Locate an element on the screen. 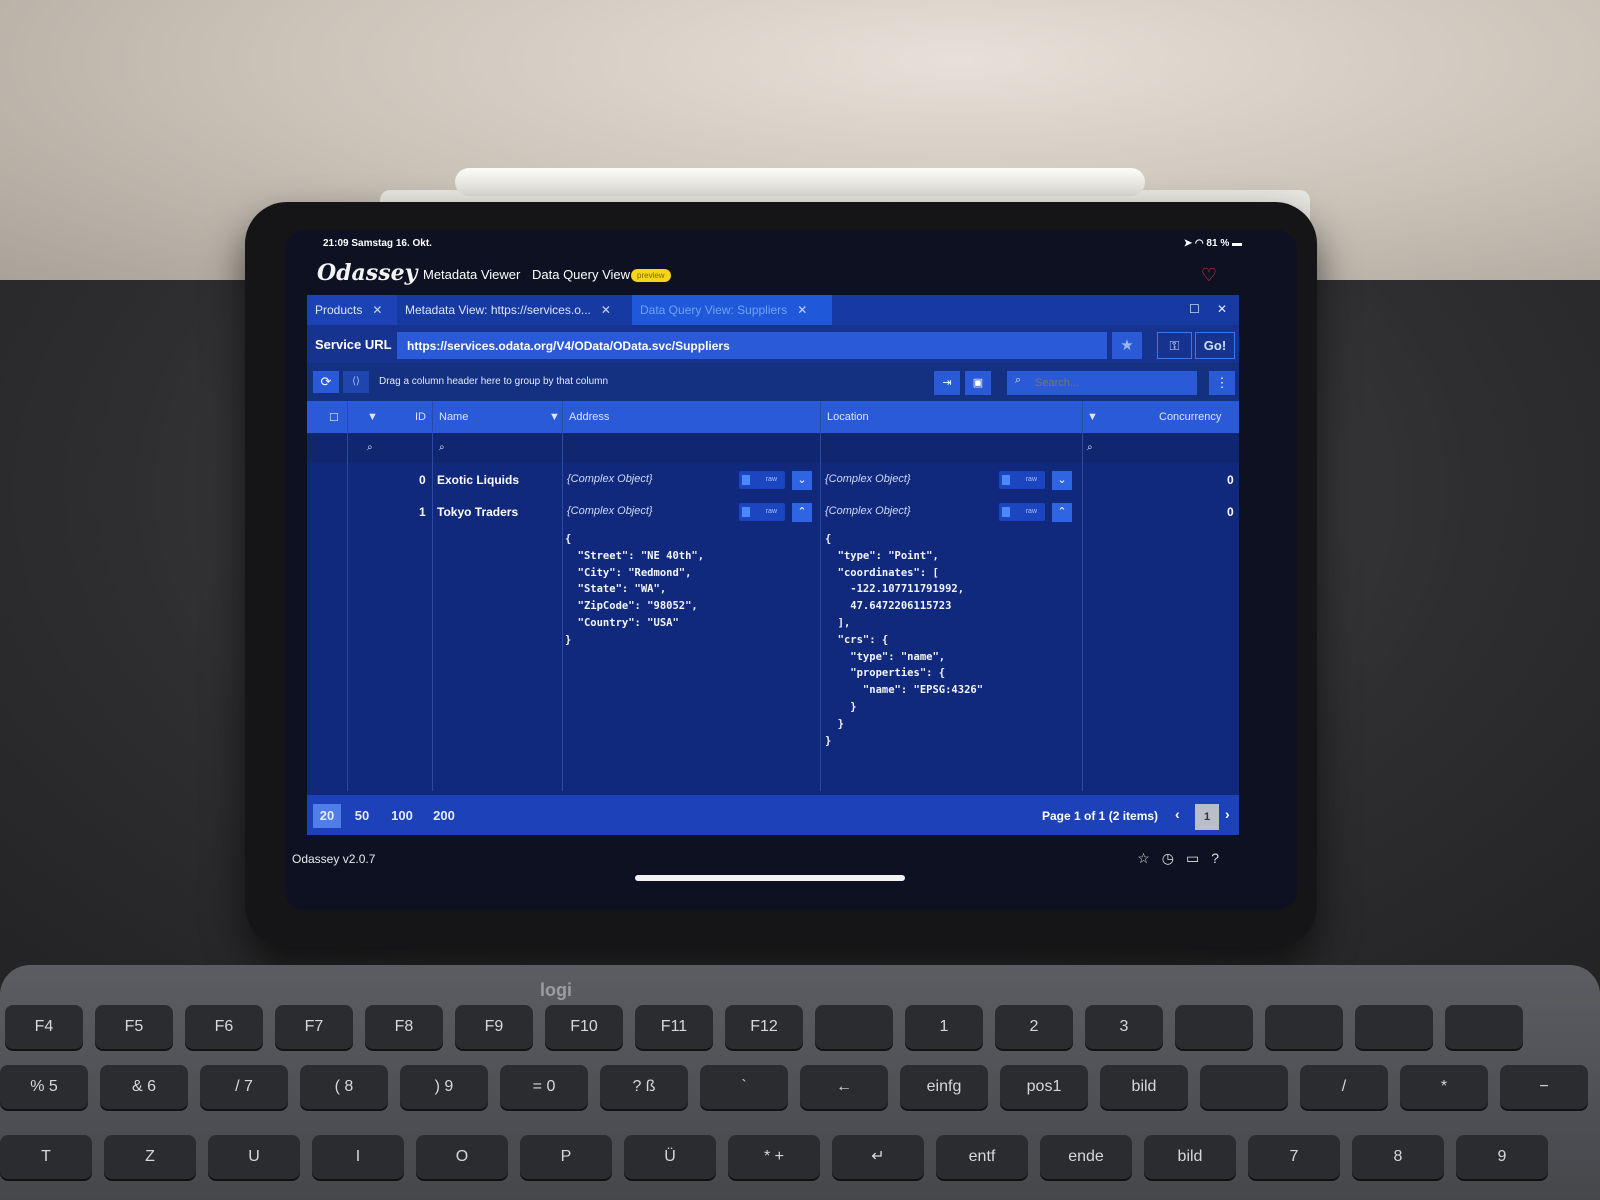 This screenshot has height=1200, width=1600. tab-data-query-view: Data Query View: Suppliers ✕ is located at coordinates (732, 310).